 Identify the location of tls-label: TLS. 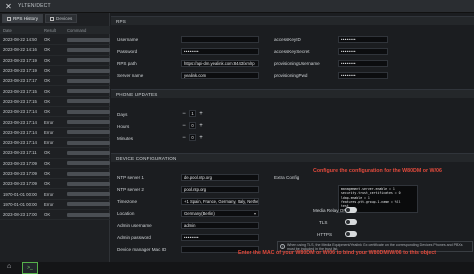
(323, 222).